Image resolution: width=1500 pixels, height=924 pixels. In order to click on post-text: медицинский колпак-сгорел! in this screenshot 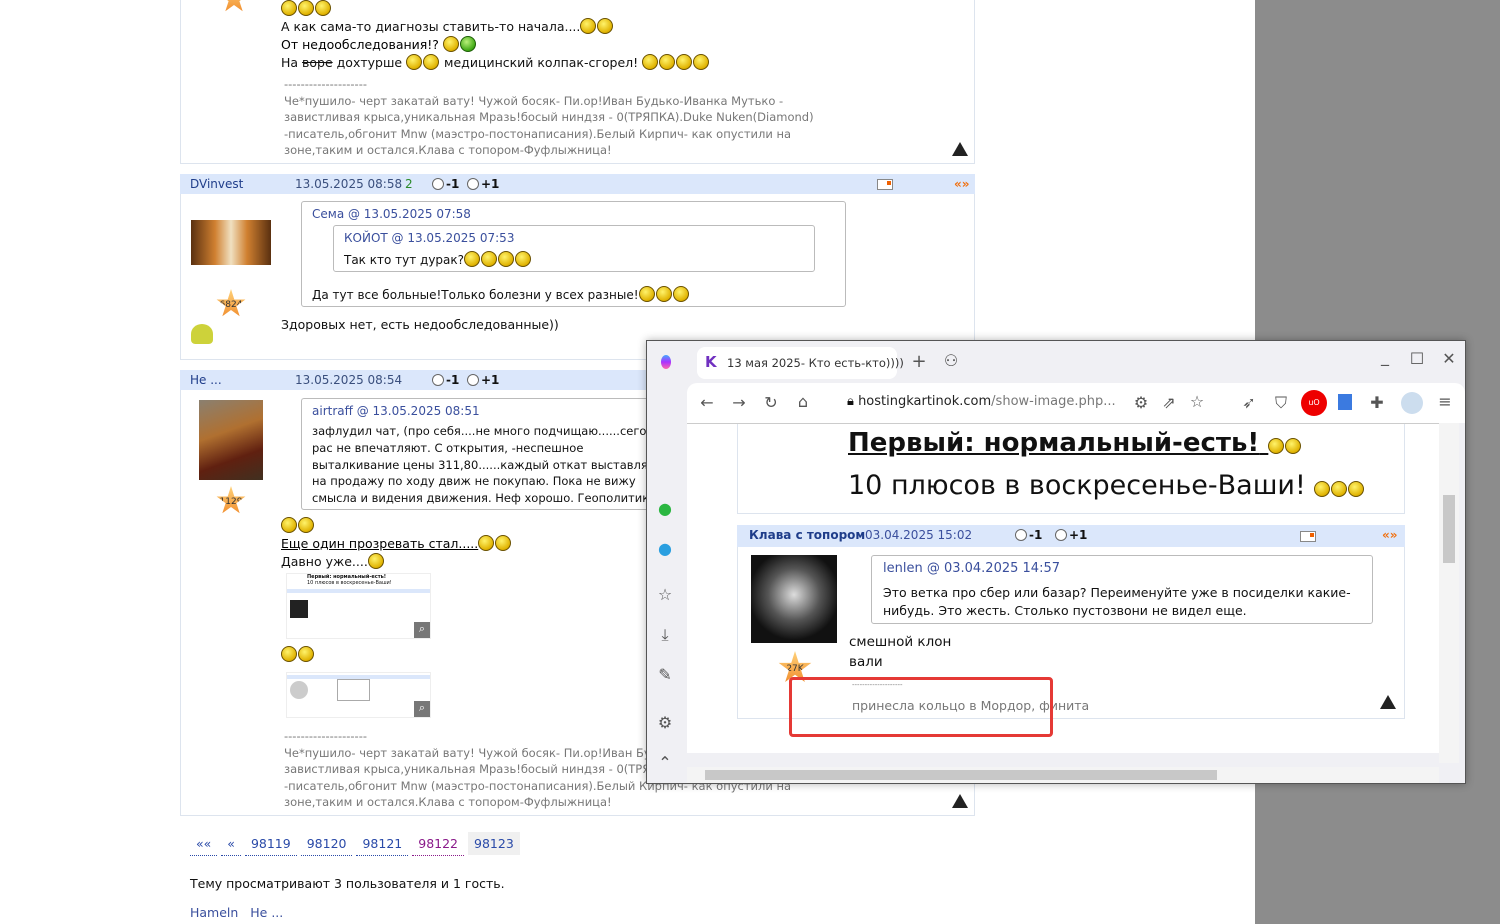, I will do `click(541, 62)`.